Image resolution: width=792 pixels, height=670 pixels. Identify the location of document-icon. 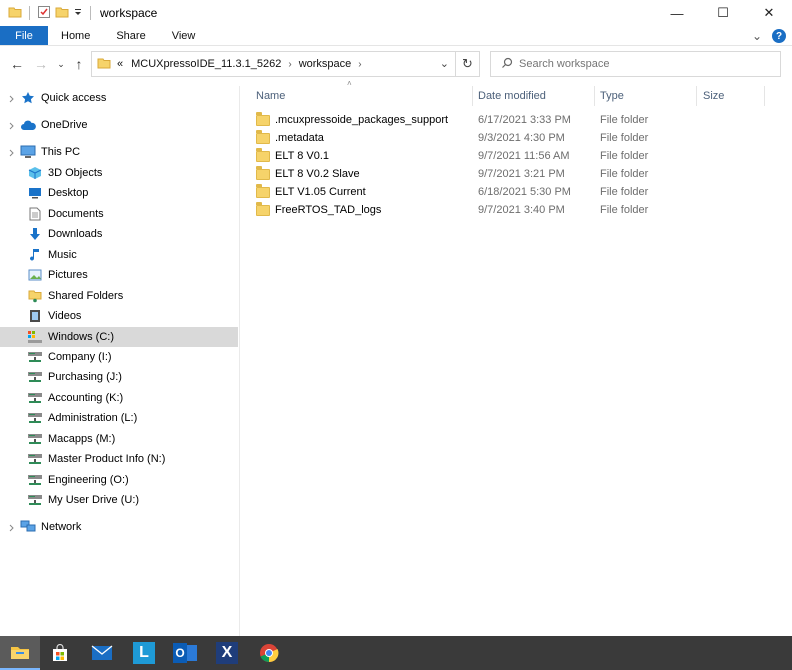
(35, 214).